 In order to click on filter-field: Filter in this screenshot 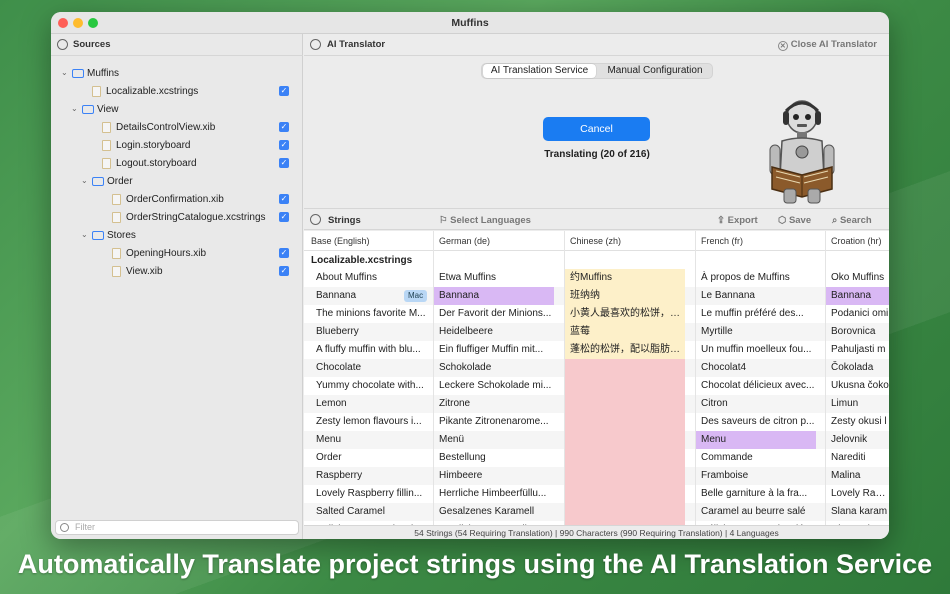, I will do `click(177, 527)`.